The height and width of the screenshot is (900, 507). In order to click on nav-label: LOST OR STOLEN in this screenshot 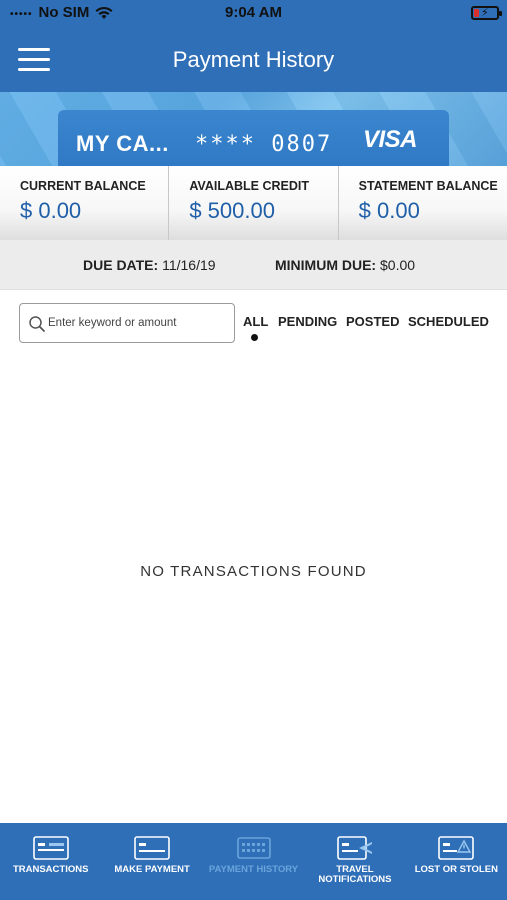, I will do `click(456, 869)`.